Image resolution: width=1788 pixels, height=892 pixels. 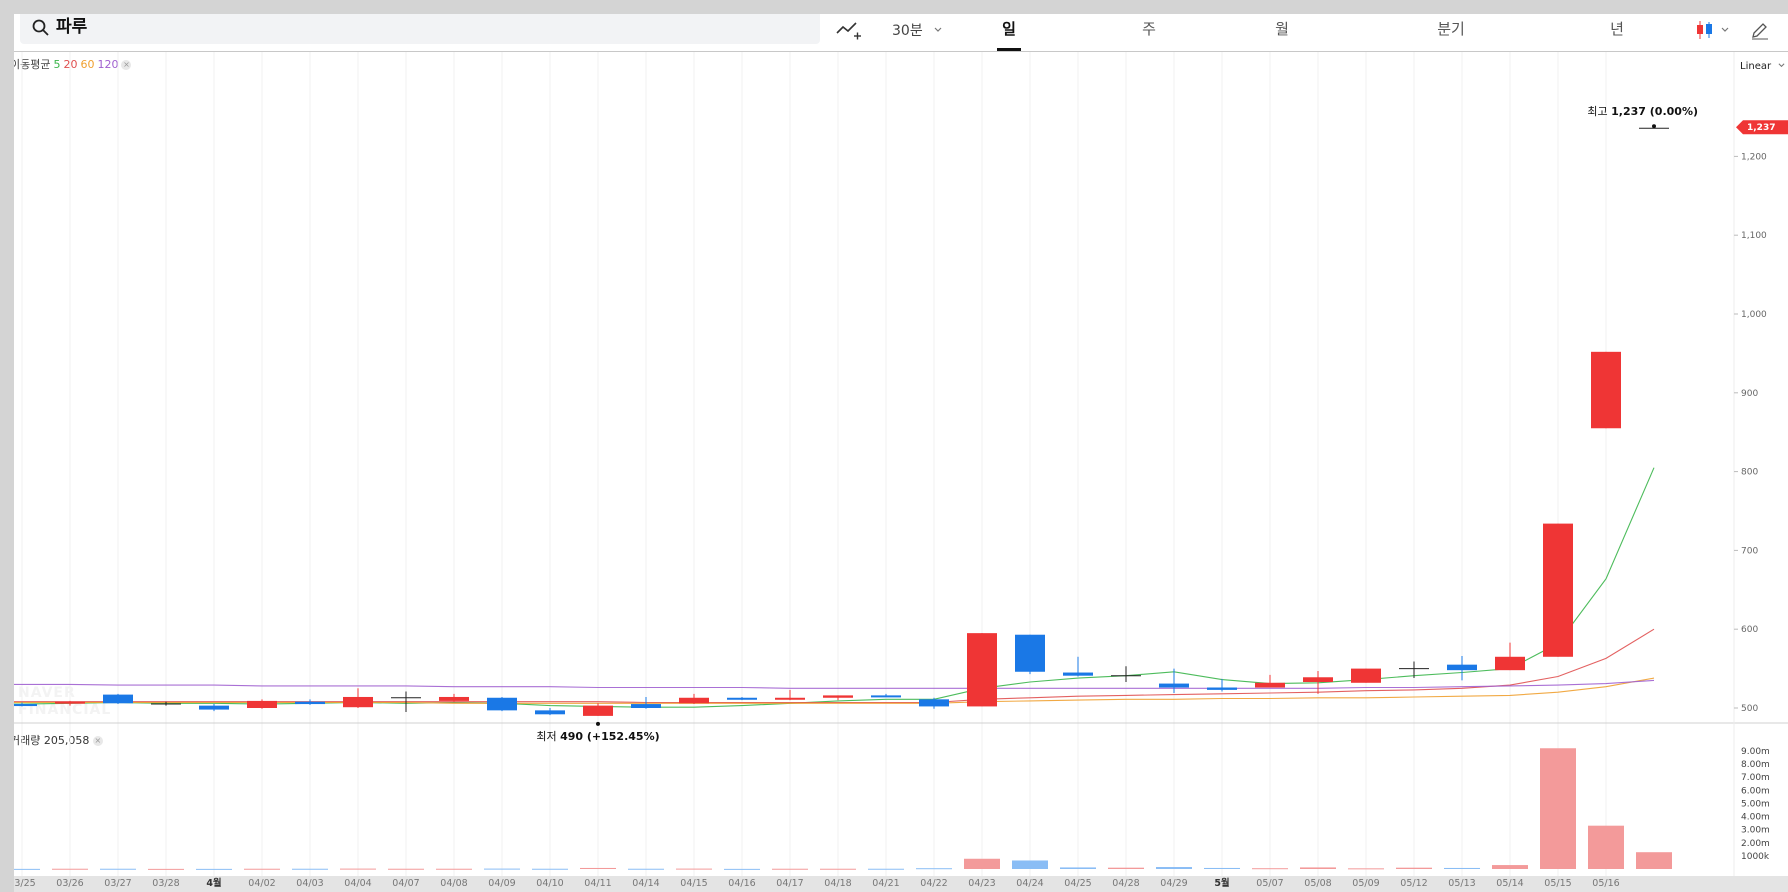 What do you see at coordinates (1365, 883) in the screenshot?
I see `x-tick-label: 05/09` at bounding box center [1365, 883].